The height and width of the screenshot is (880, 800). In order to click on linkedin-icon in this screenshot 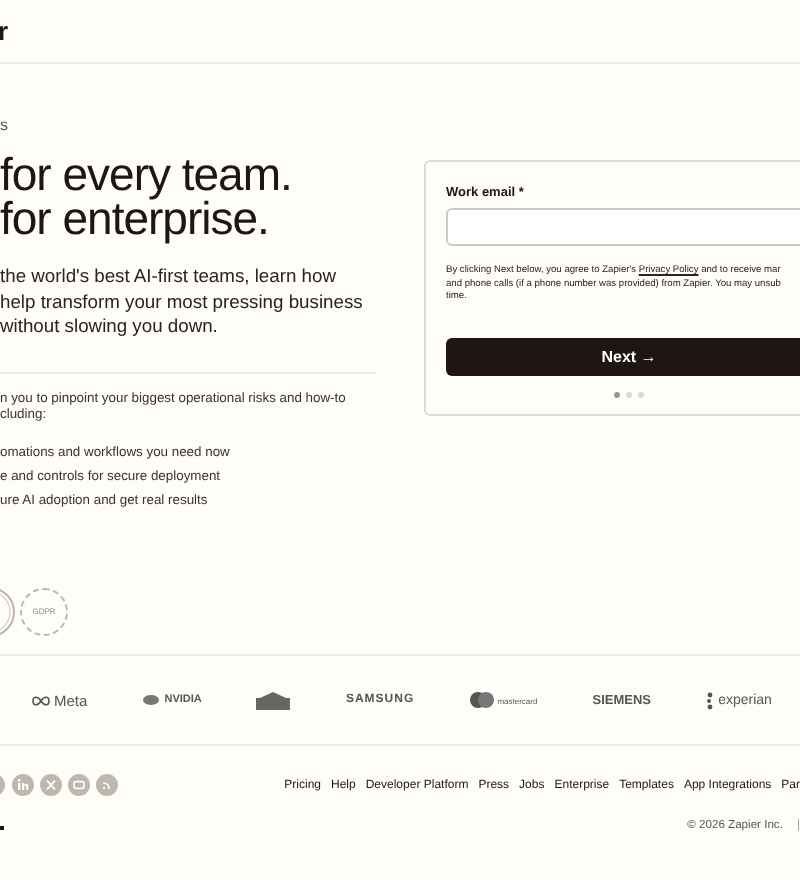, I will do `click(23, 785)`.